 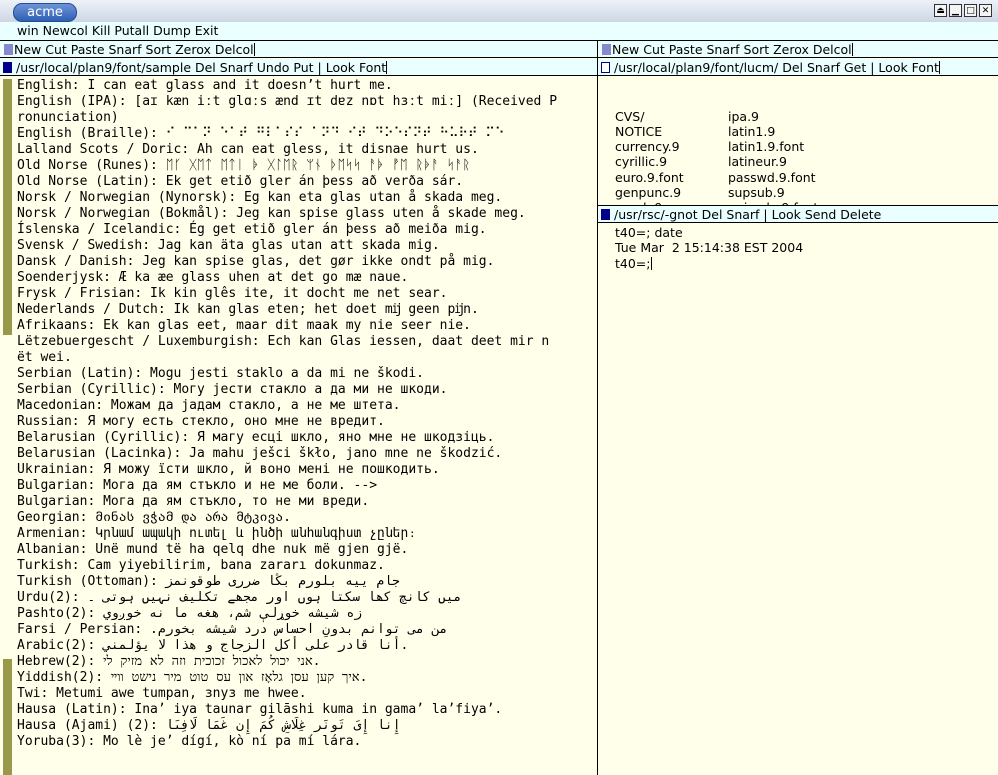 I want to click on text-line: latin1.9.font, so click(x=818, y=146).